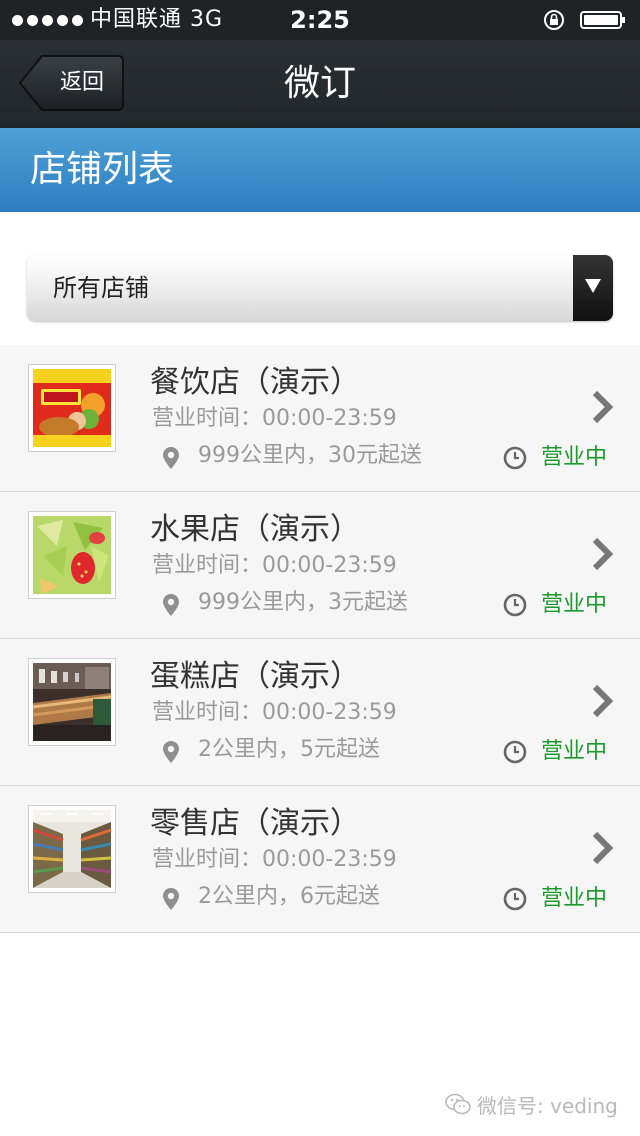  I want to click on back-button: 返回, so click(71, 83).